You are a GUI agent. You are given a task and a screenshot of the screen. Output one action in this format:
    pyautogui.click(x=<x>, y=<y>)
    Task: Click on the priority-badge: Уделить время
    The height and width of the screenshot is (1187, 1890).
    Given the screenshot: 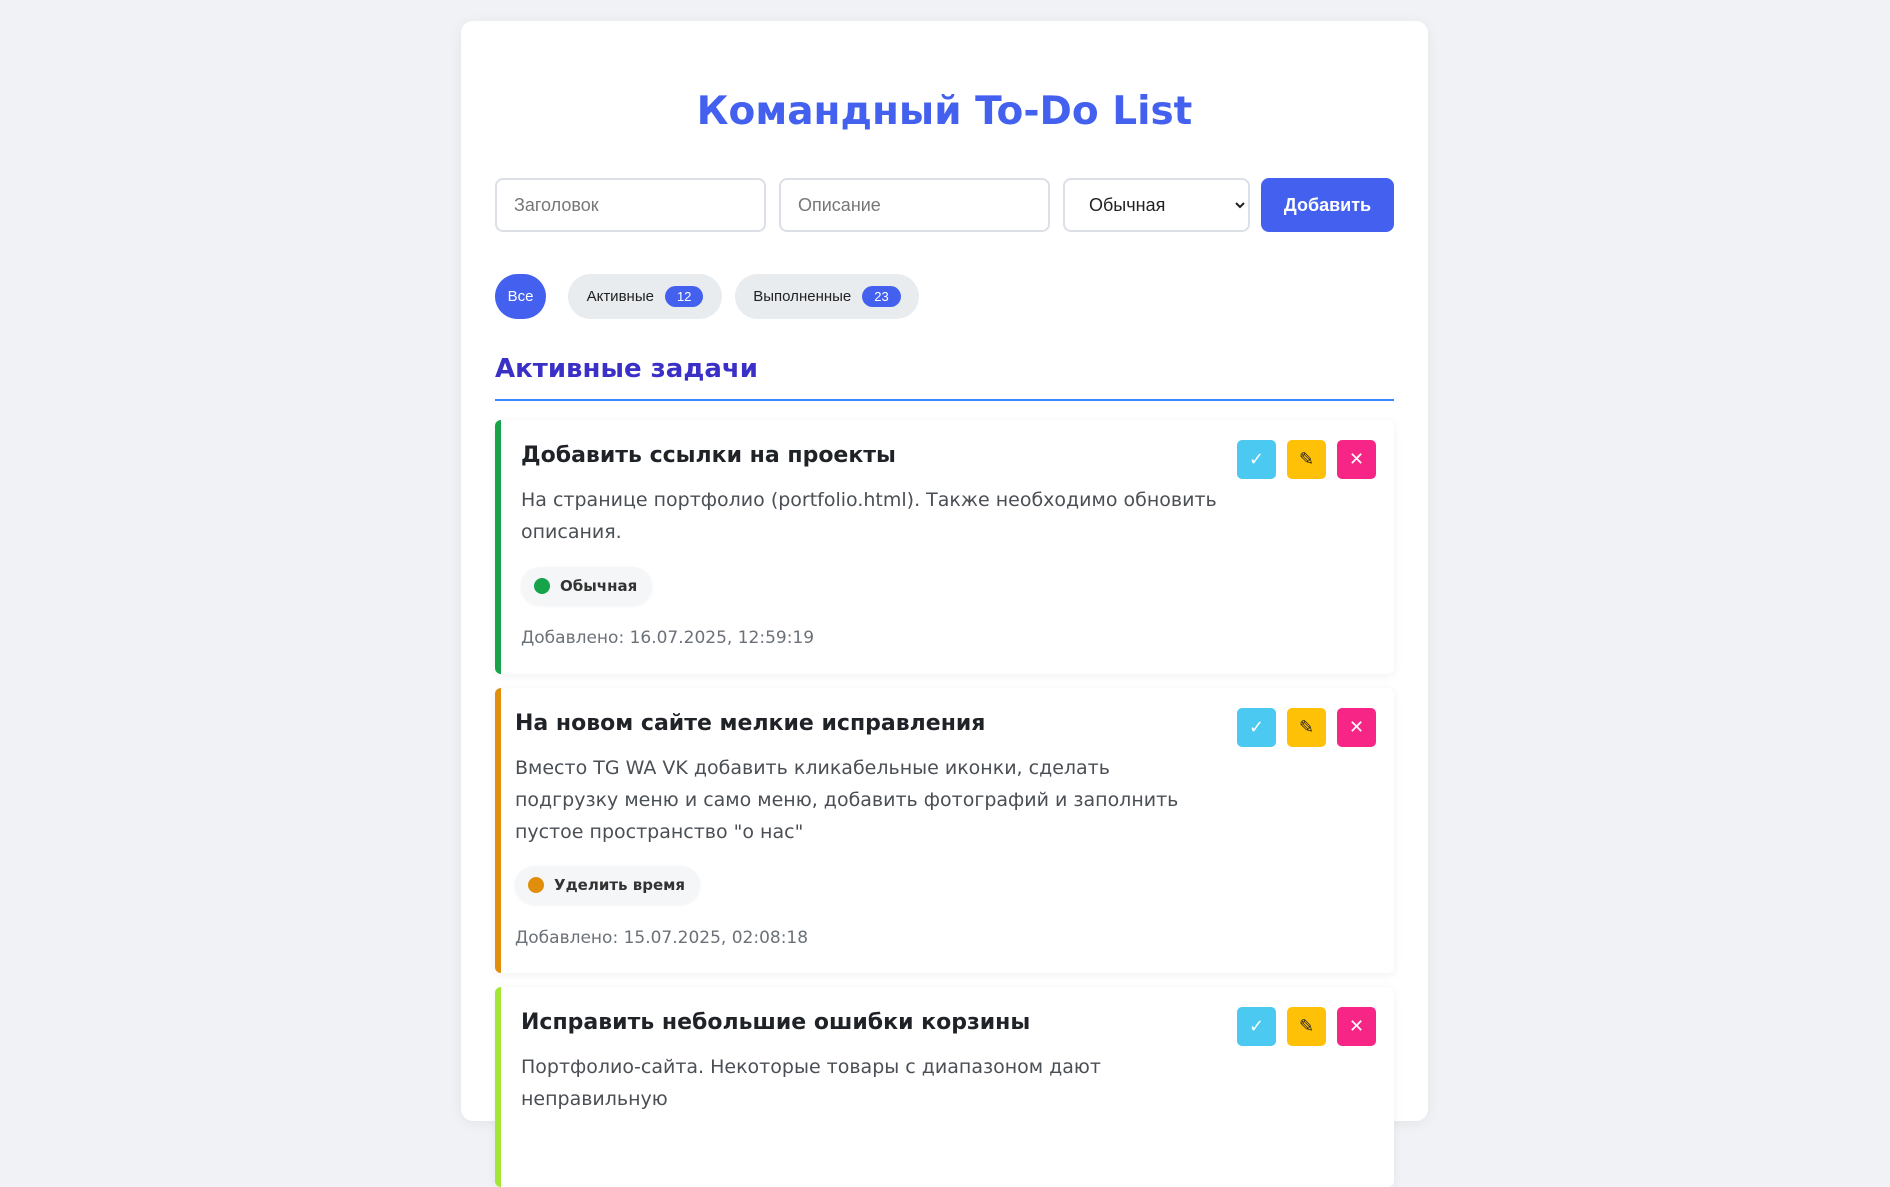 What is the action you would take?
    pyautogui.click(x=608, y=885)
    